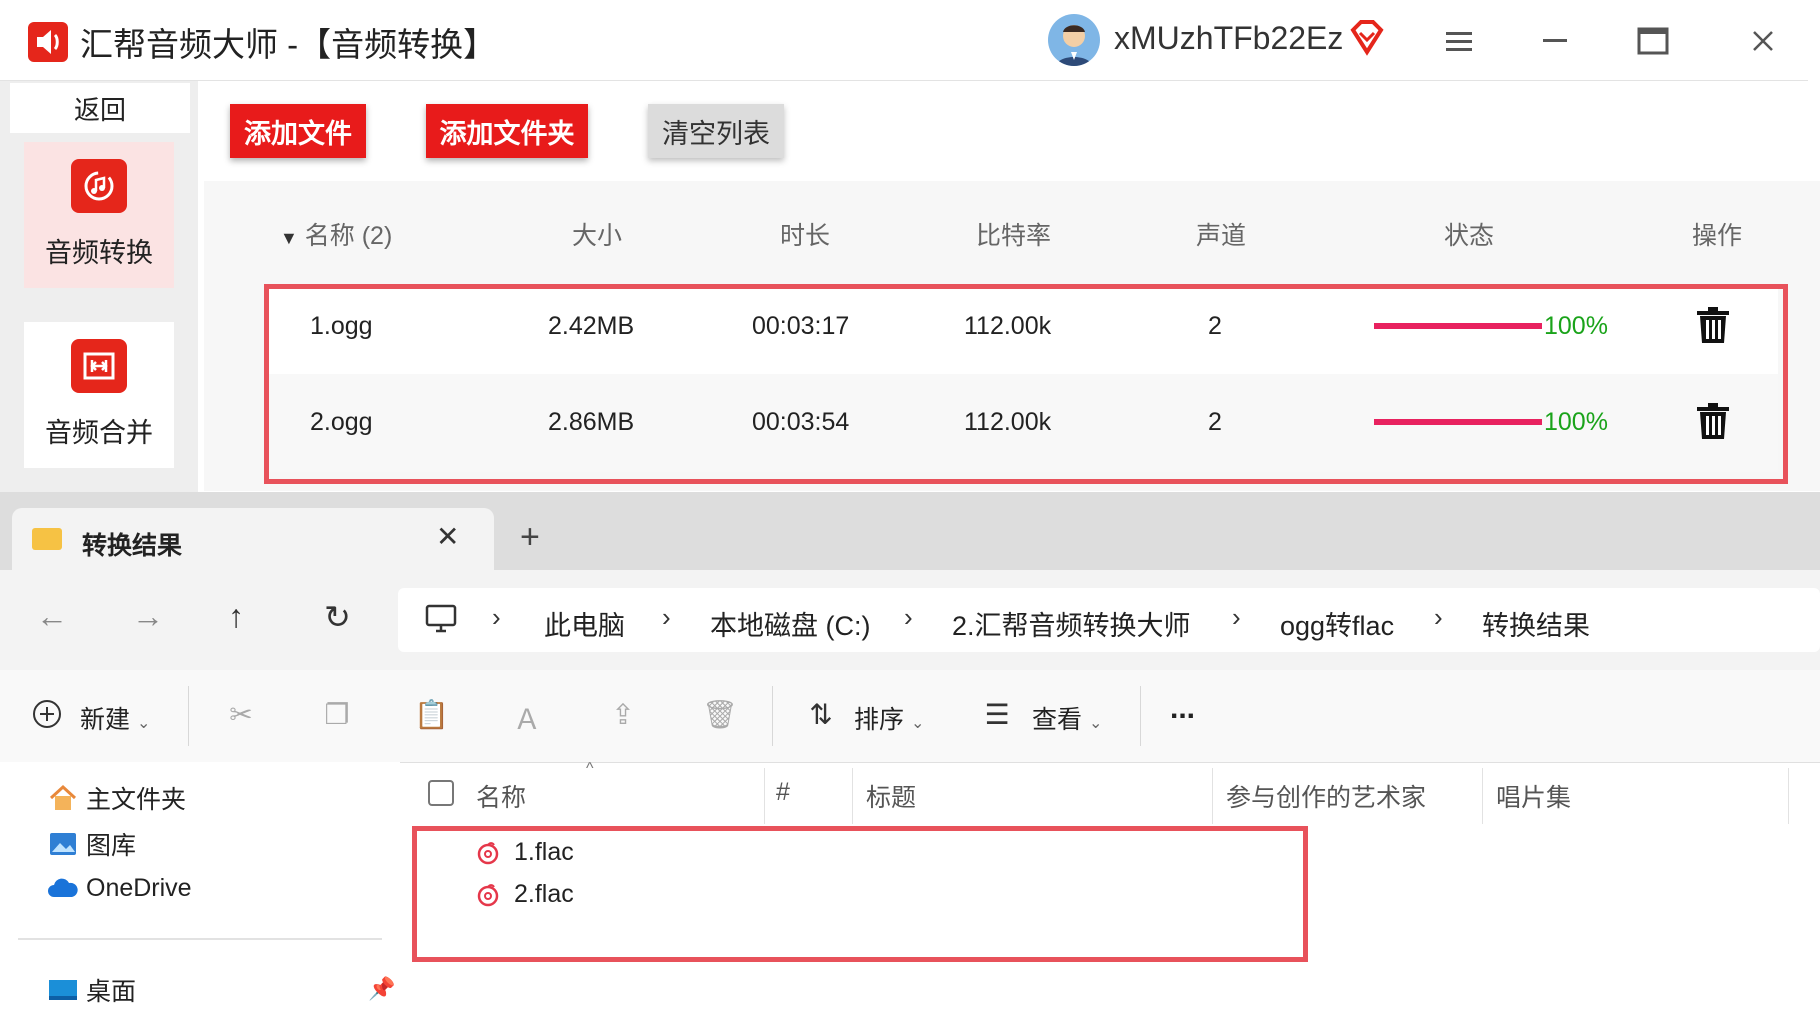 The height and width of the screenshot is (1014, 1820). Describe the element at coordinates (48, 42) in the screenshot. I see `app-logo-icon` at that location.